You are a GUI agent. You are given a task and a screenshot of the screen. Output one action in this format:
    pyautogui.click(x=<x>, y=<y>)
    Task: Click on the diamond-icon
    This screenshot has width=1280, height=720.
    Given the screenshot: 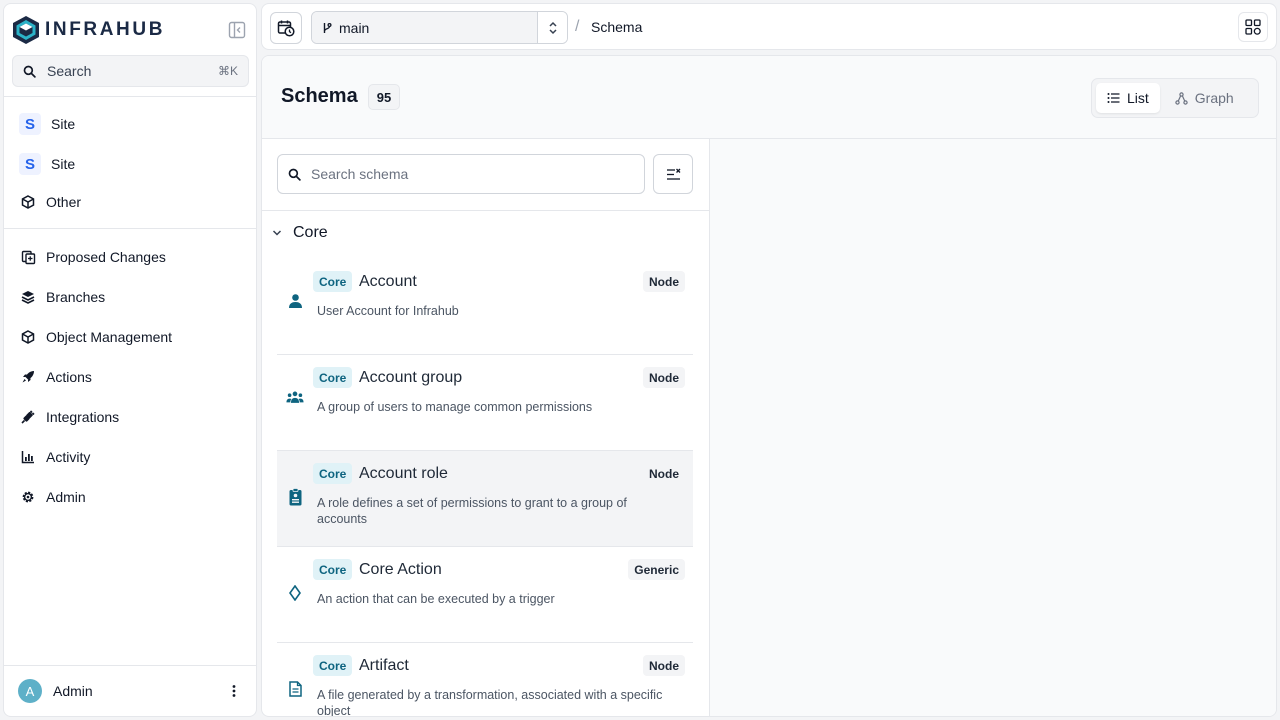 What is the action you would take?
    pyautogui.click(x=295, y=593)
    